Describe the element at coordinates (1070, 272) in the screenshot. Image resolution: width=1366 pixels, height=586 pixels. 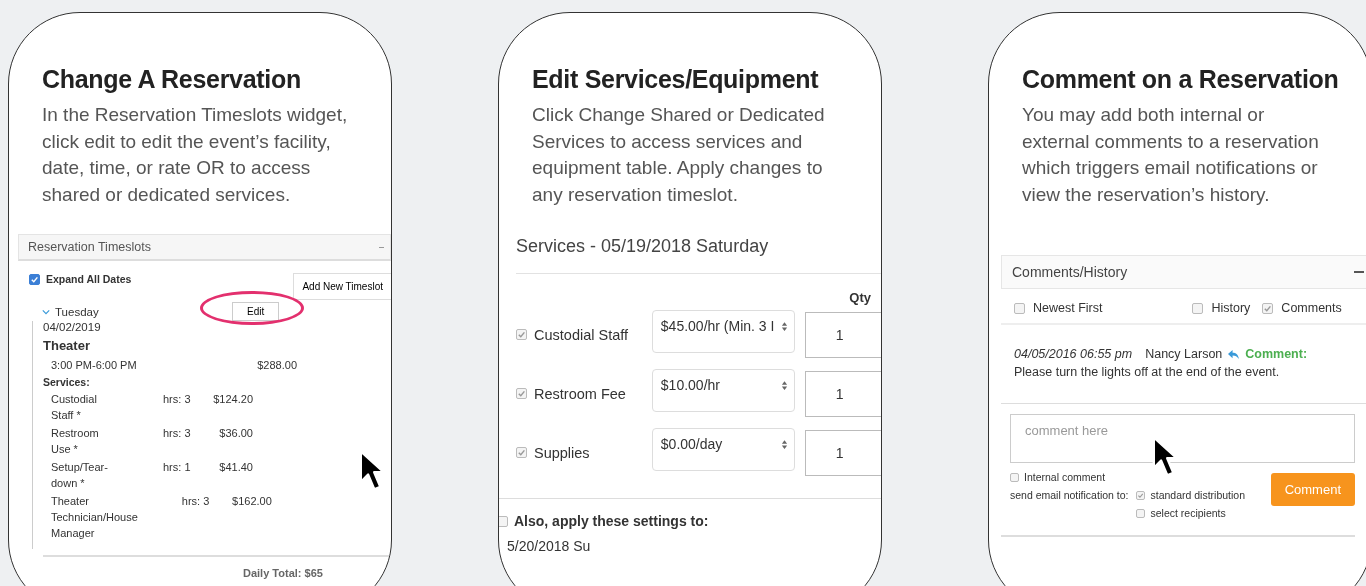
I see `panel-title: Comments/History` at that location.